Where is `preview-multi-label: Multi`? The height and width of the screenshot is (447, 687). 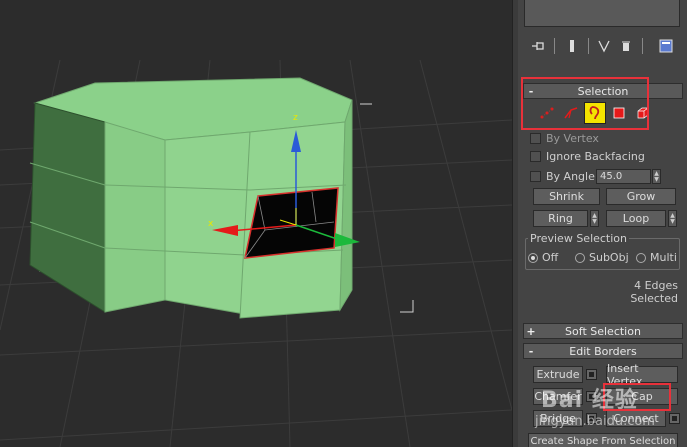 preview-multi-label: Multi is located at coordinates (663, 257).